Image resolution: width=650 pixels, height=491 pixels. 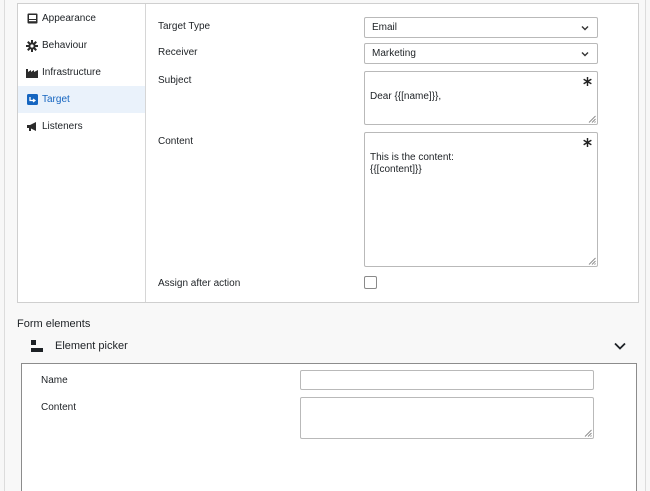 I want to click on sidebar-item-listeners: Listeners, so click(x=81, y=126).